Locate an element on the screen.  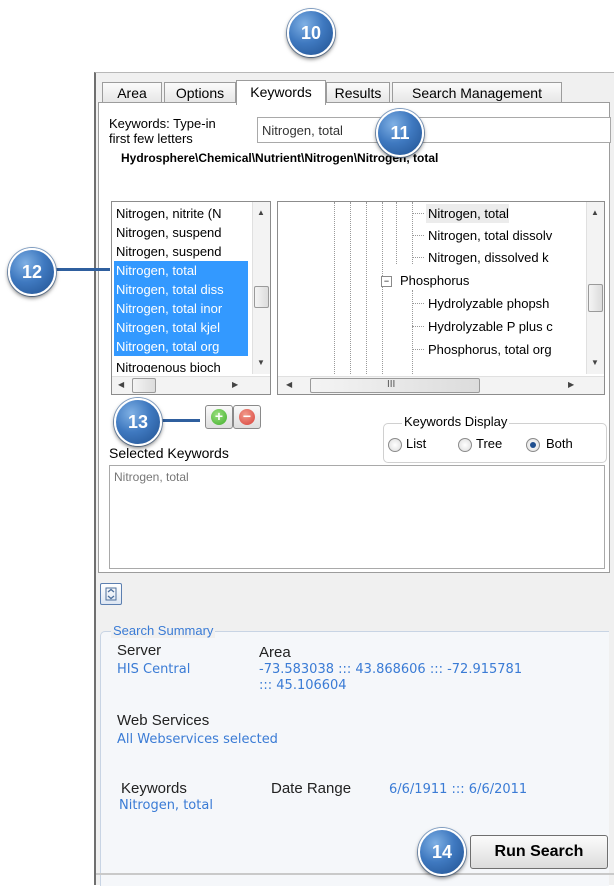
radio-both-label: Both is located at coordinates (559, 443).